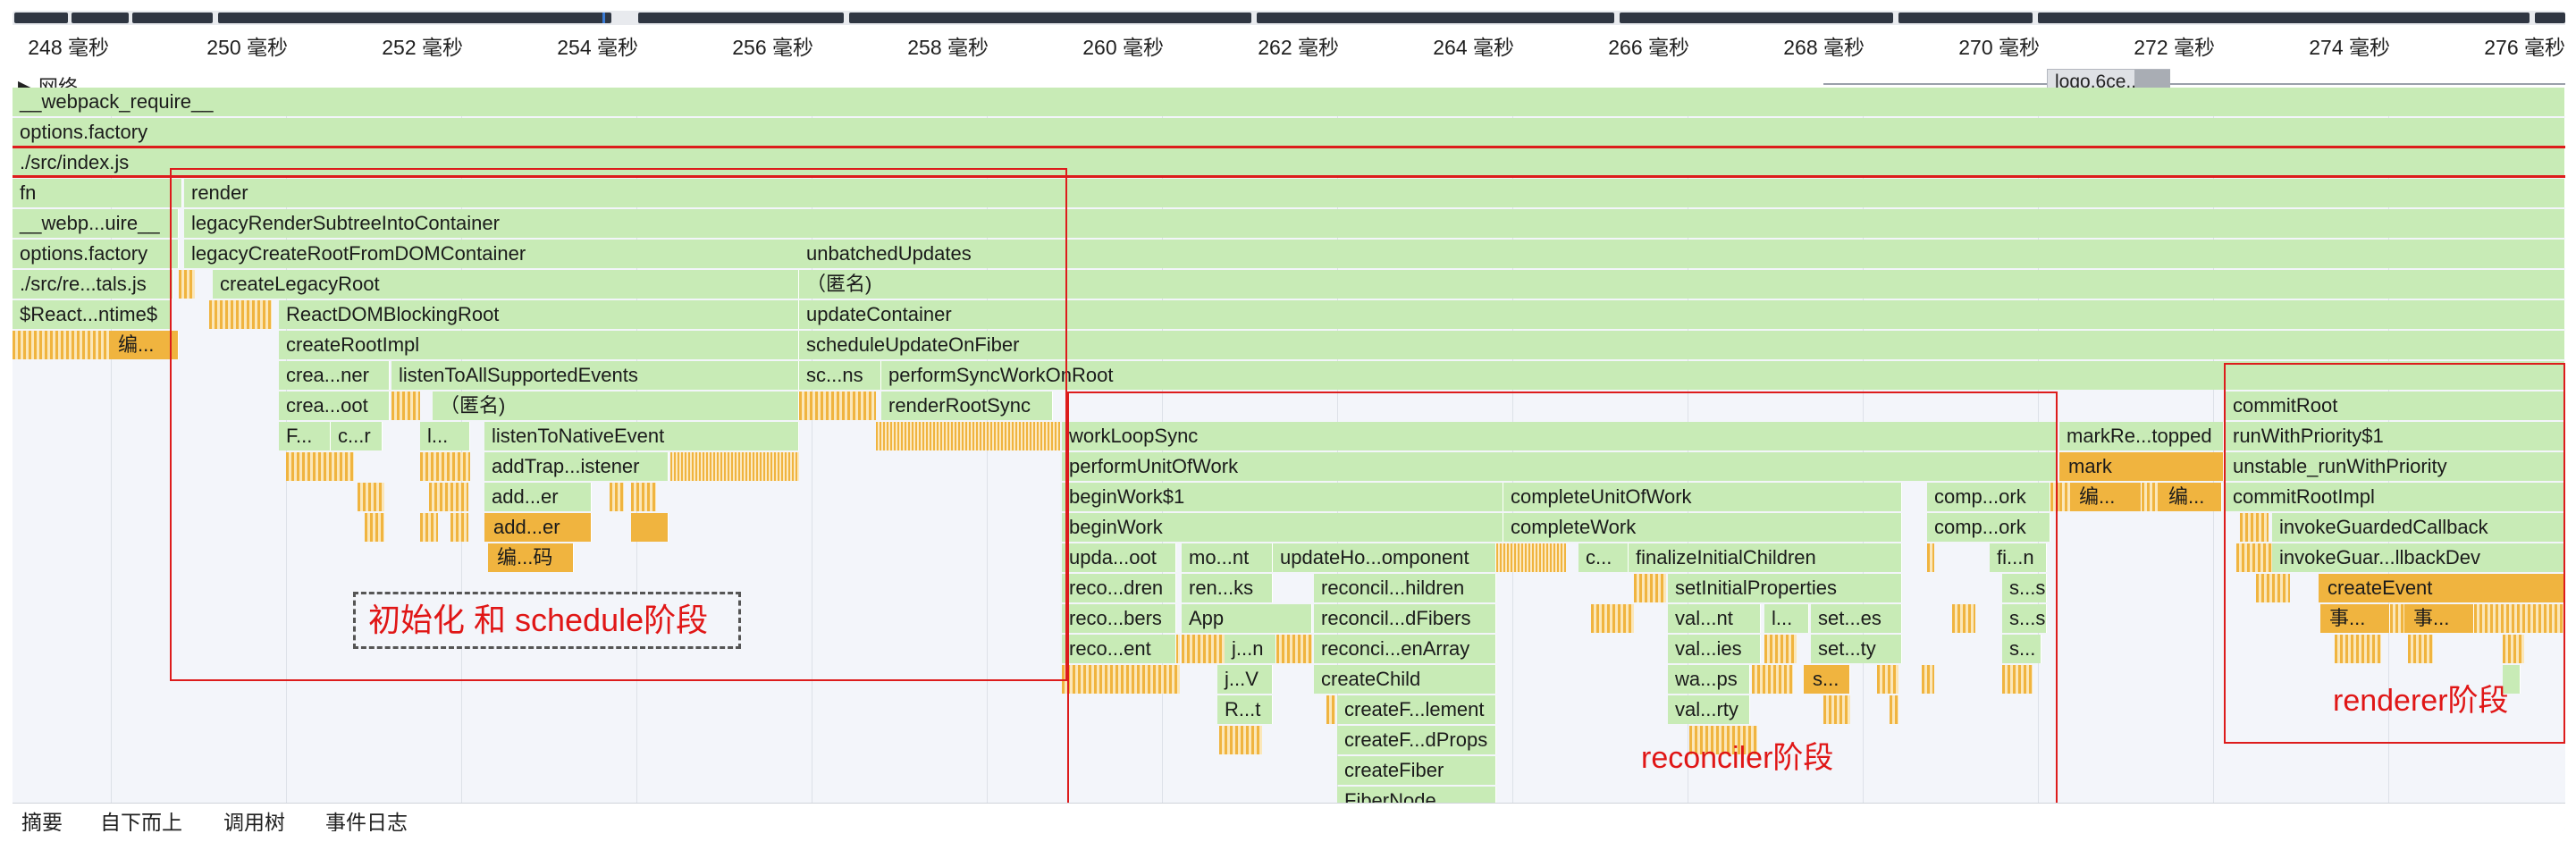 Image resolution: width=2576 pixels, height=842 pixels. Describe the element at coordinates (1999, 47) in the screenshot. I see `time-tick: 270 毫秒` at that location.